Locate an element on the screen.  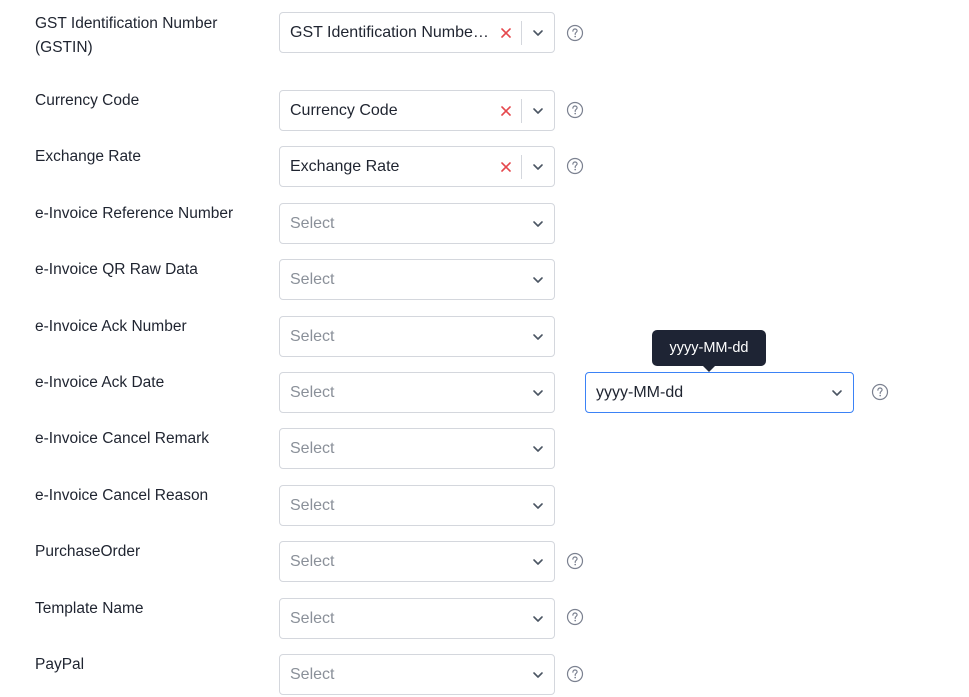
field-label: e-Invoice Reference Number is located at coordinates (134, 213).